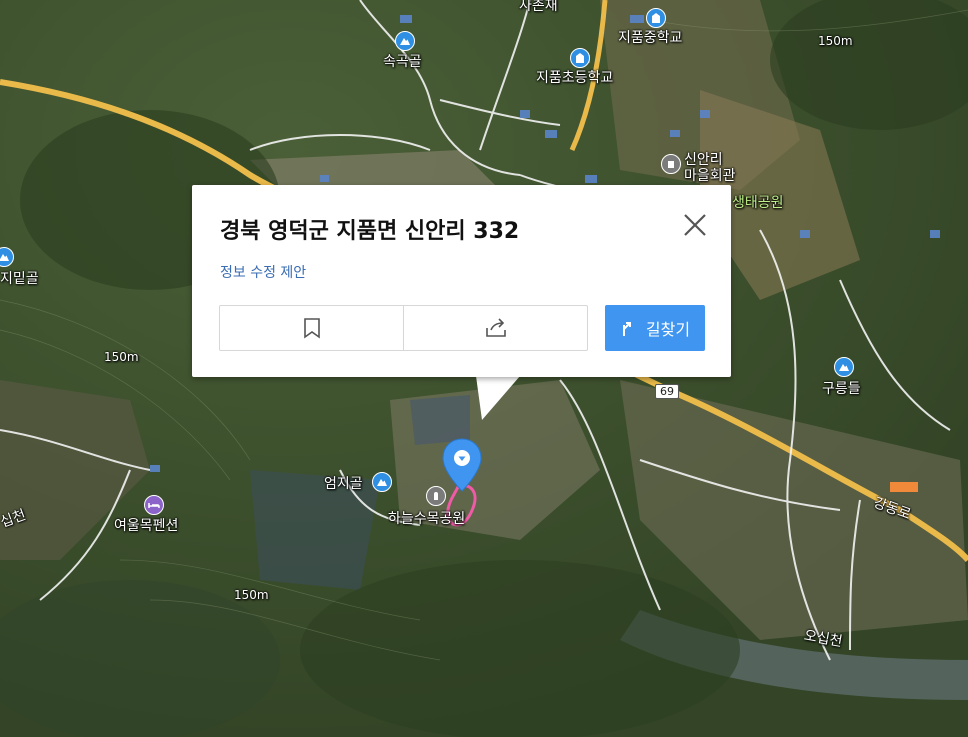 Image resolution: width=968 pixels, height=737 pixels. I want to click on place-label-jipum-elementary-school: 지품초등학교, so click(574, 77).